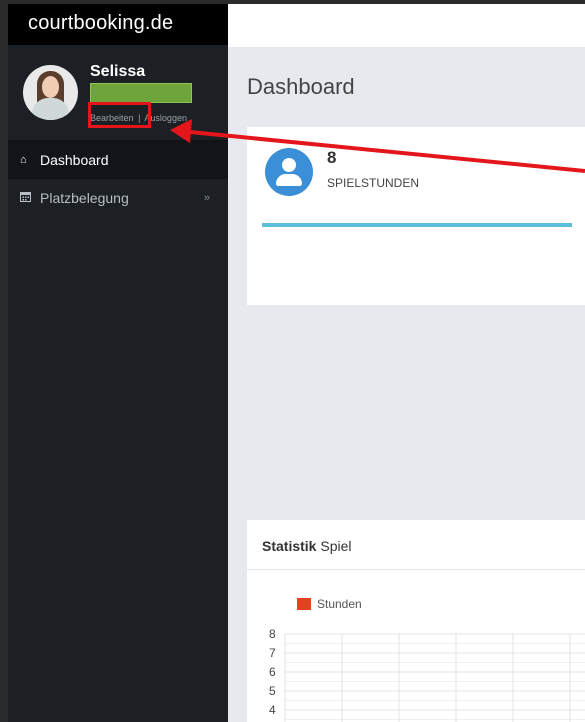 The height and width of the screenshot is (722, 585). Describe the element at coordinates (332, 157) in the screenshot. I see `stat-value: 8` at that location.